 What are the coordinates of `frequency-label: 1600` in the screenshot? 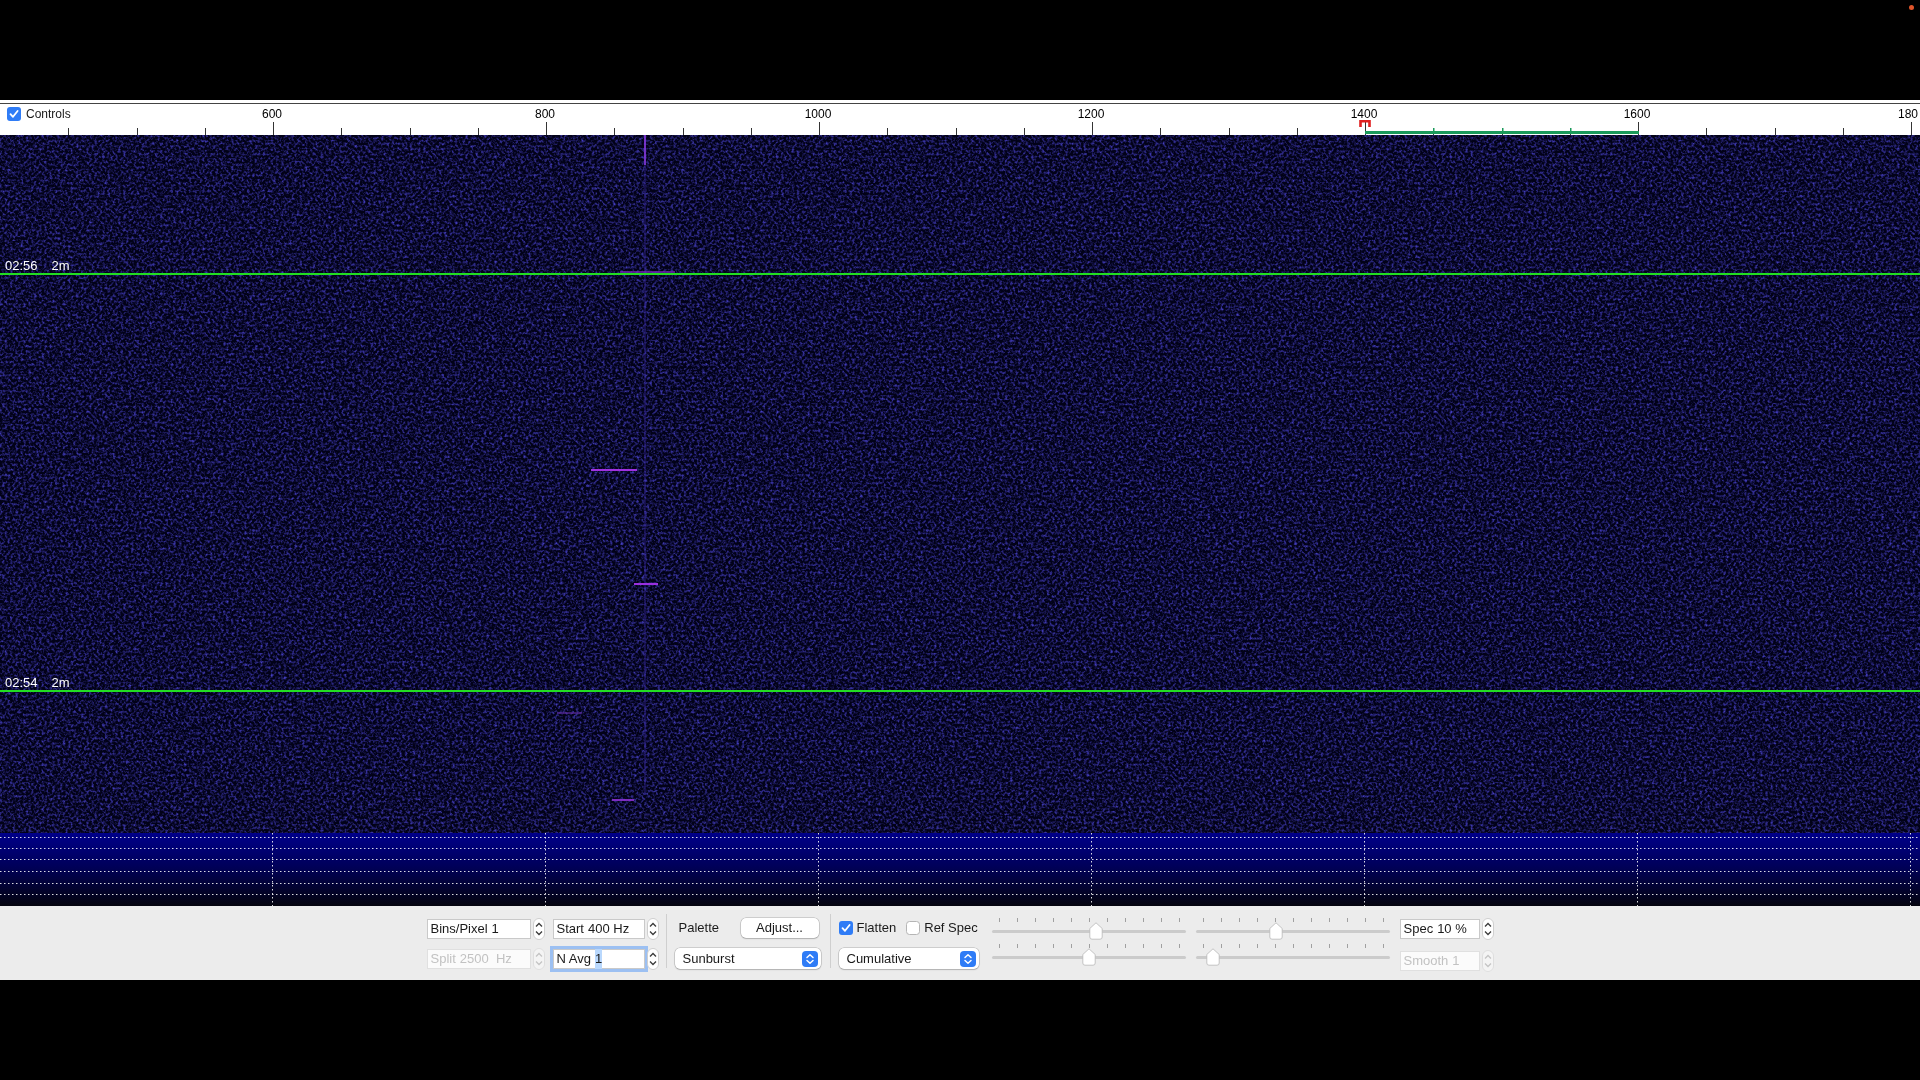 It's located at (1637, 114).